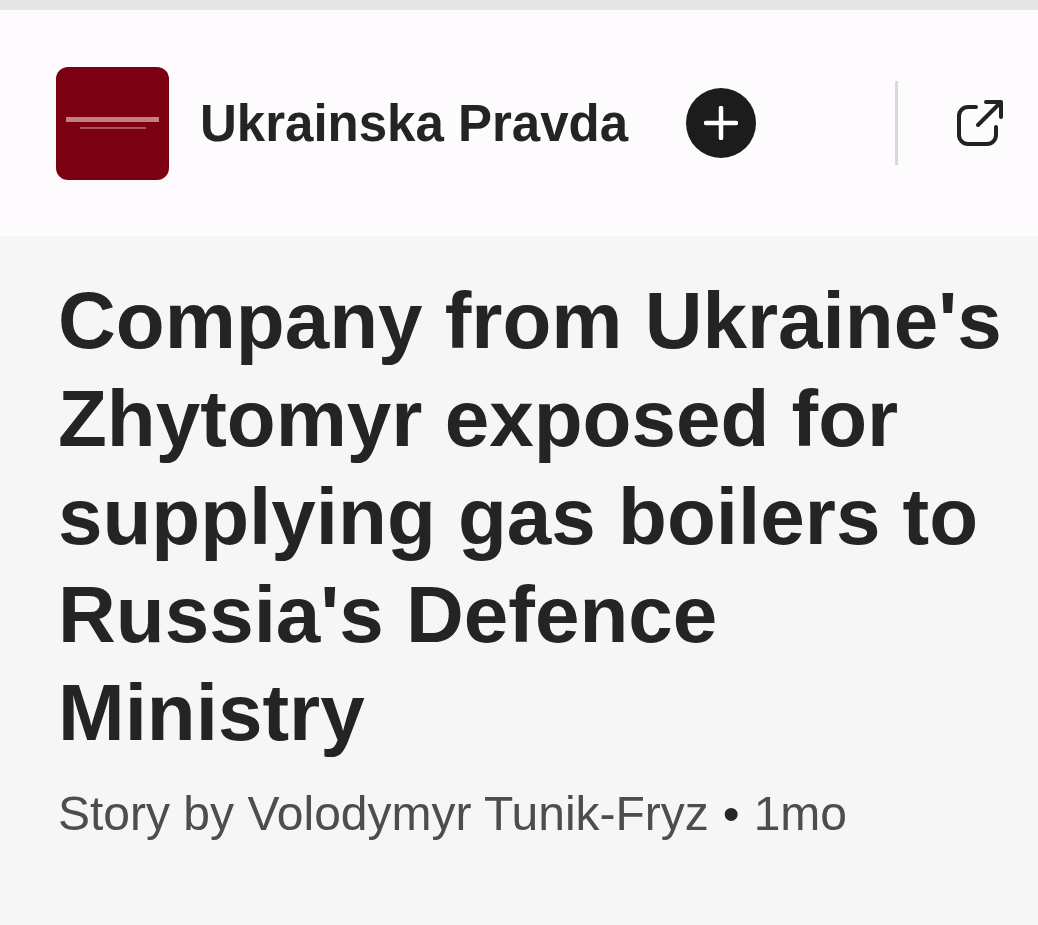 The height and width of the screenshot is (925, 1038). Describe the element at coordinates (980, 123) in the screenshot. I see `external-link-icon` at that location.